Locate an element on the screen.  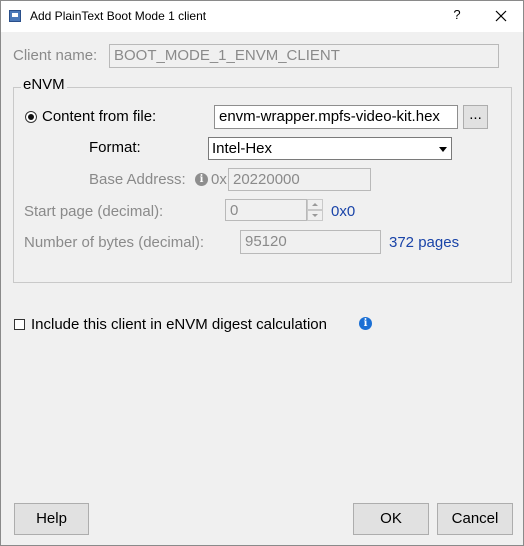
base-address-input: 20220000 is located at coordinates (299, 179).